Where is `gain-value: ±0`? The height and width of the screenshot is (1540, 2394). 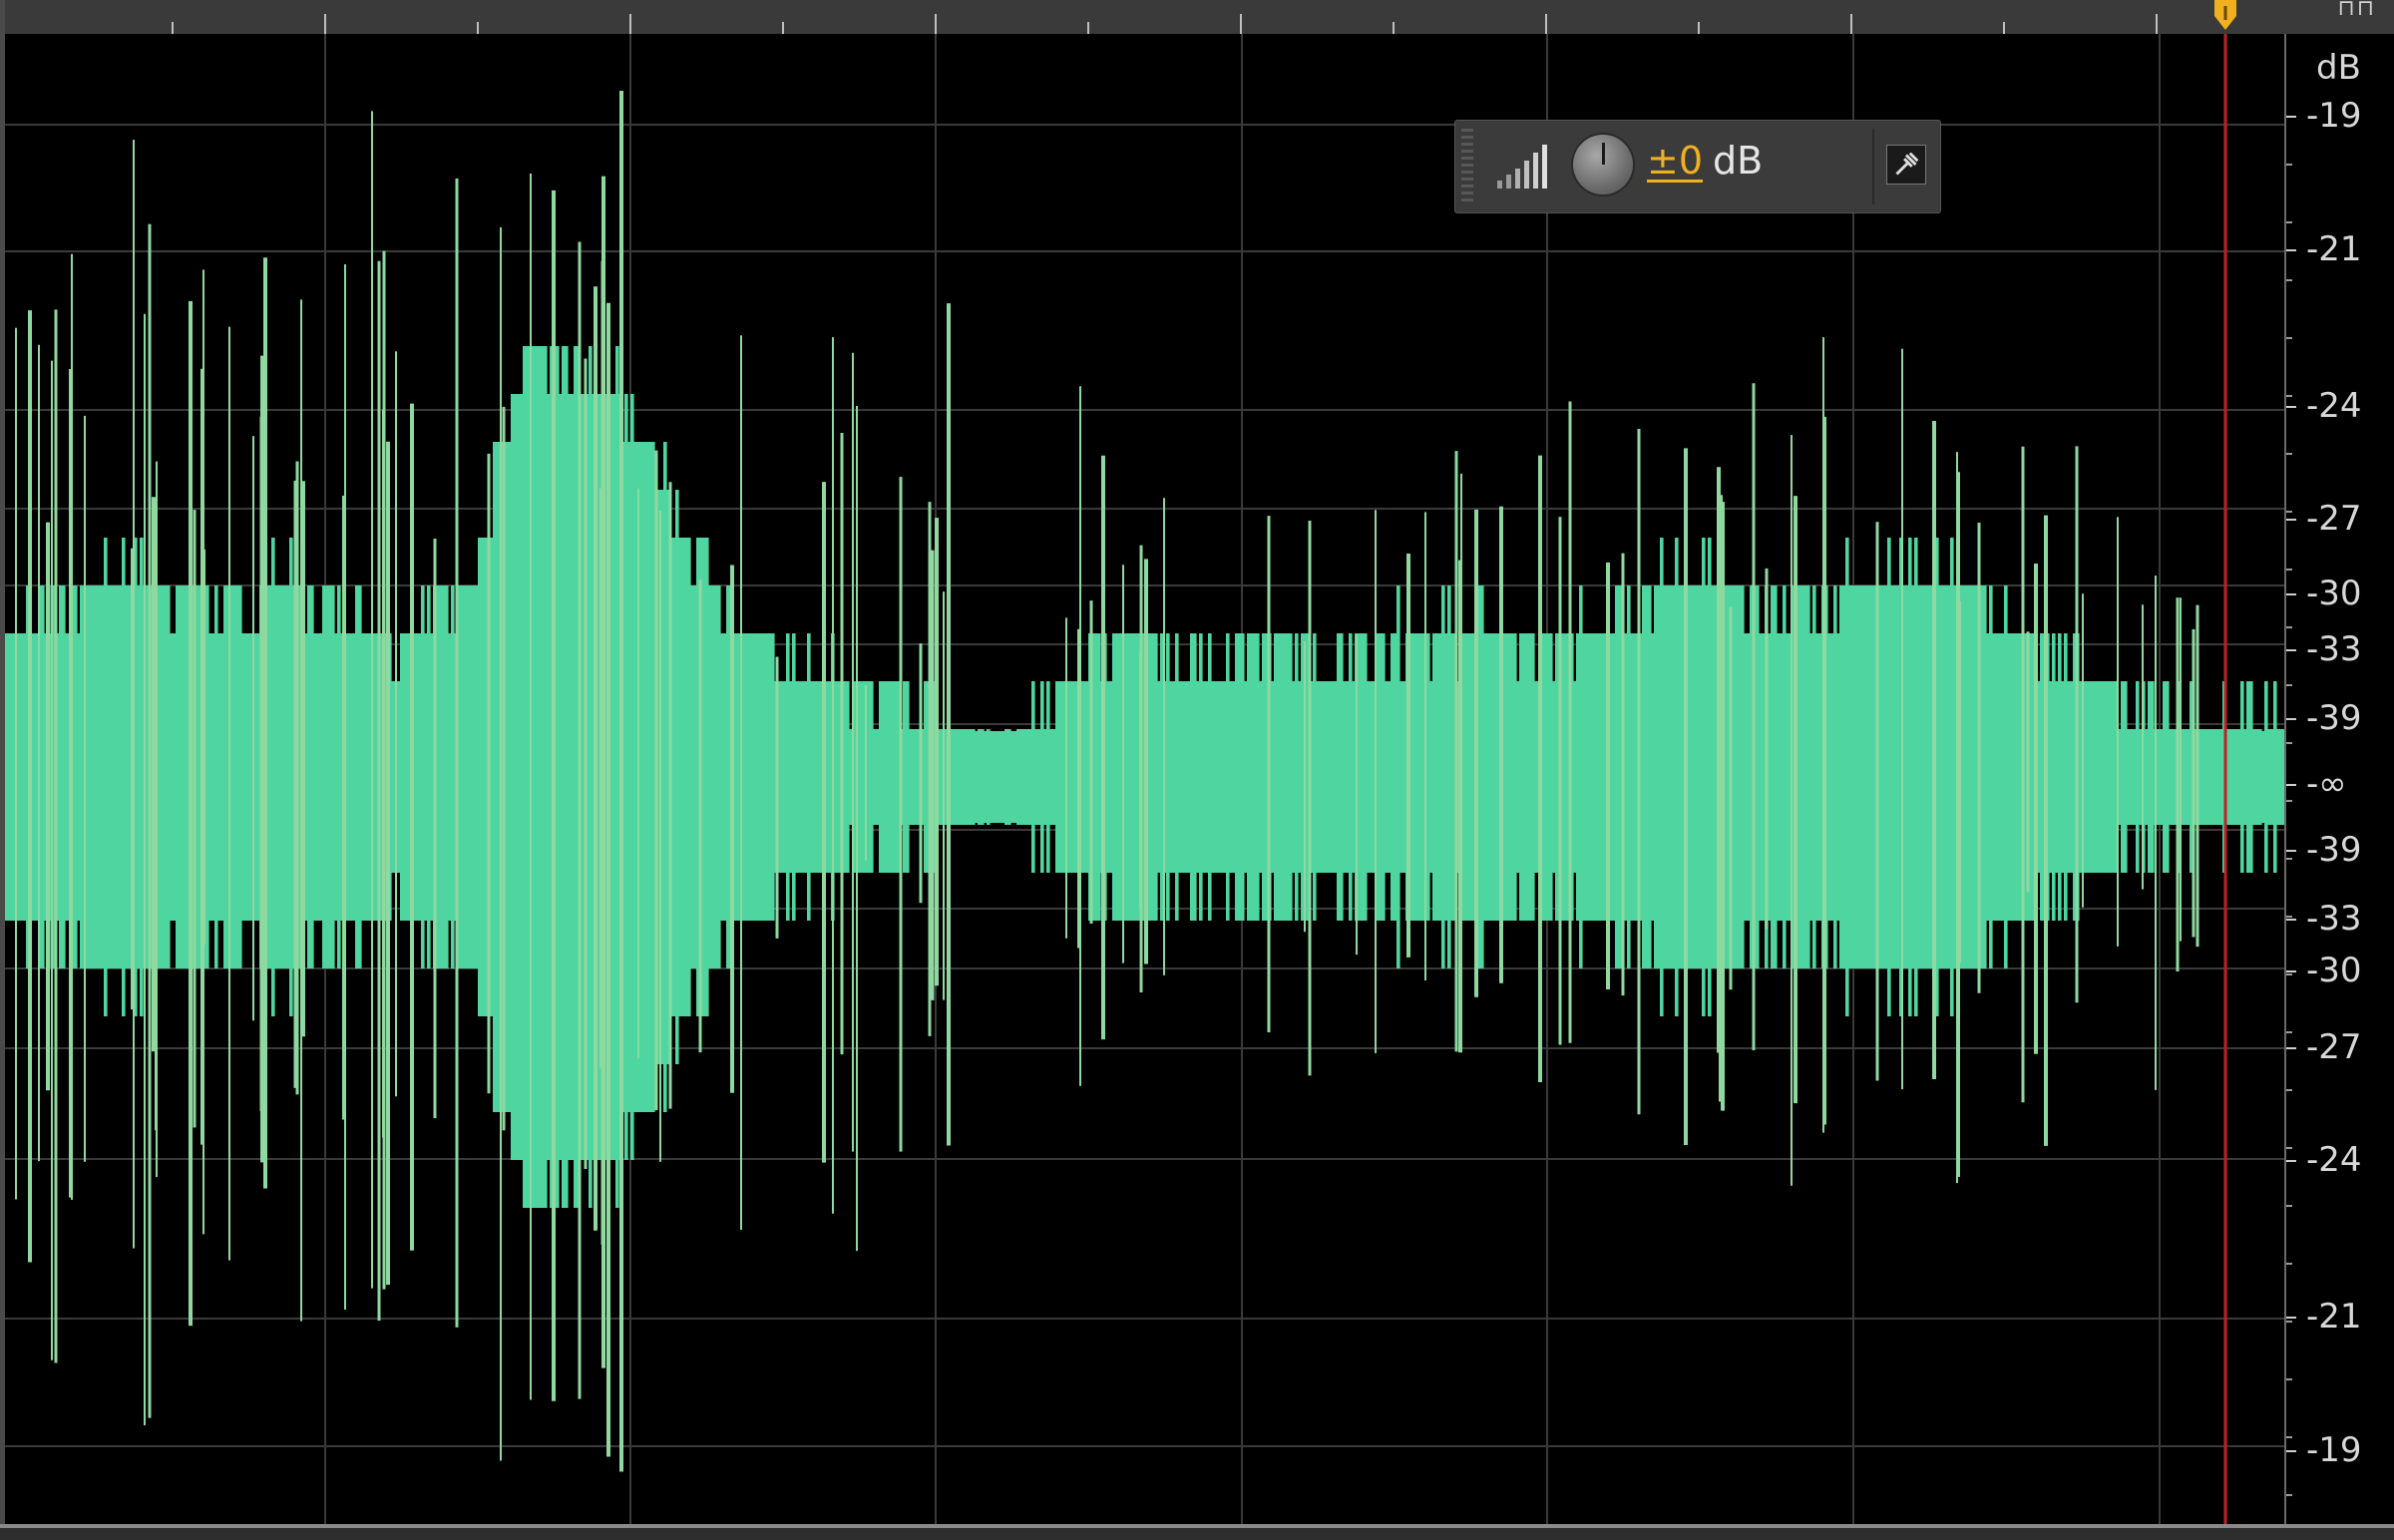 gain-value: ±0 is located at coordinates (1675, 161).